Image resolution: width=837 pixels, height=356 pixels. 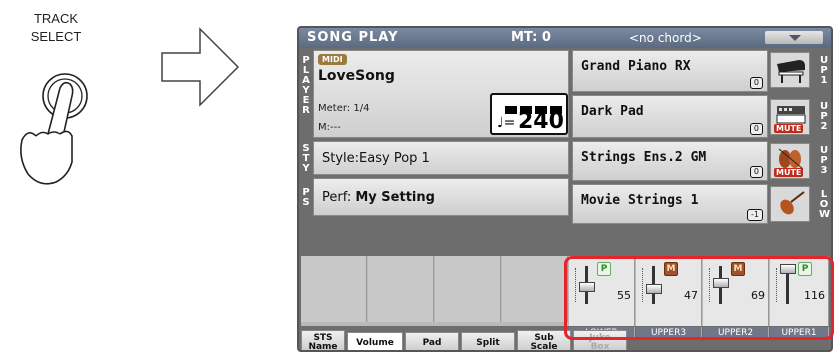 What do you see at coordinates (506, 123) in the screenshot?
I see `tempo-note-icon: ♩=` at bounding box center [506, 123].